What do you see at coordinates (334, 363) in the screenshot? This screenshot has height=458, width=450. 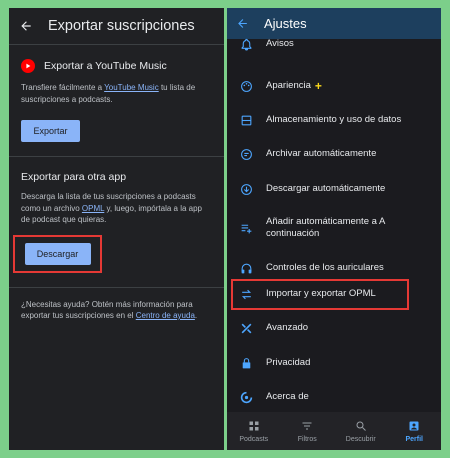 I see `settings-item-privacidad: Privacidad` at bounding box center [334, 363].